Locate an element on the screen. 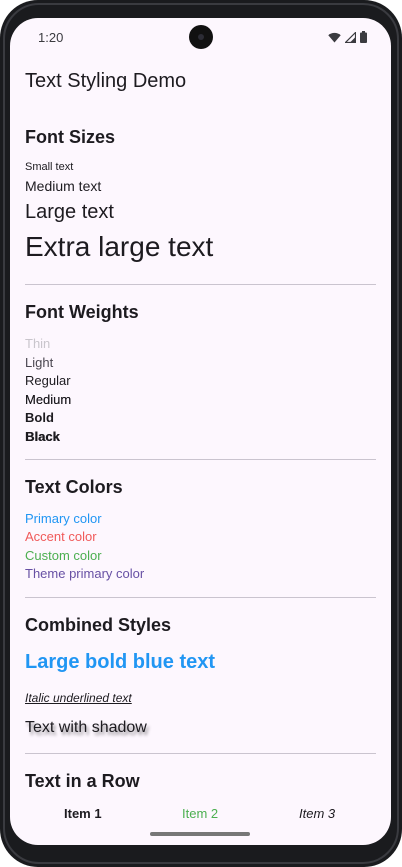 Image resolution: width=402 pixels, height=867 pixels. large-text: Large text is located at coordinates (69, 212).